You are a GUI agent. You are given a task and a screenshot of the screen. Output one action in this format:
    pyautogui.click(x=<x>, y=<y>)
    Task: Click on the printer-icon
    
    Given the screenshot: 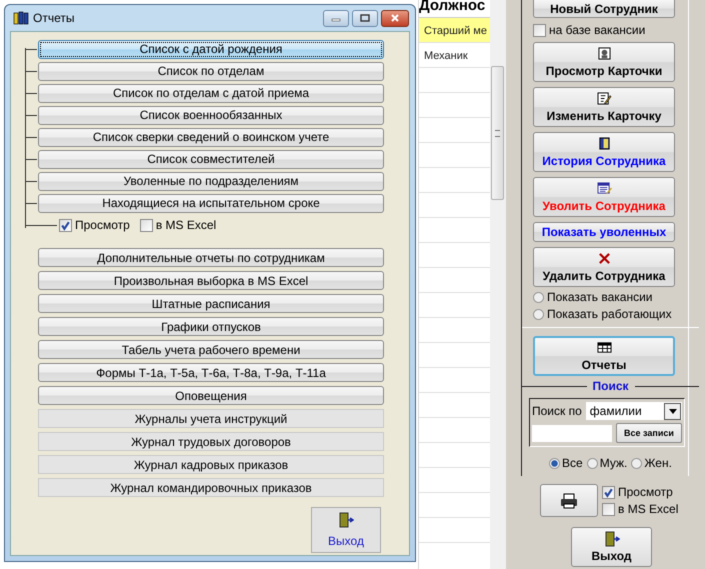 What is the action you would take?
    pyautogui.click(x=569, y=500)
    